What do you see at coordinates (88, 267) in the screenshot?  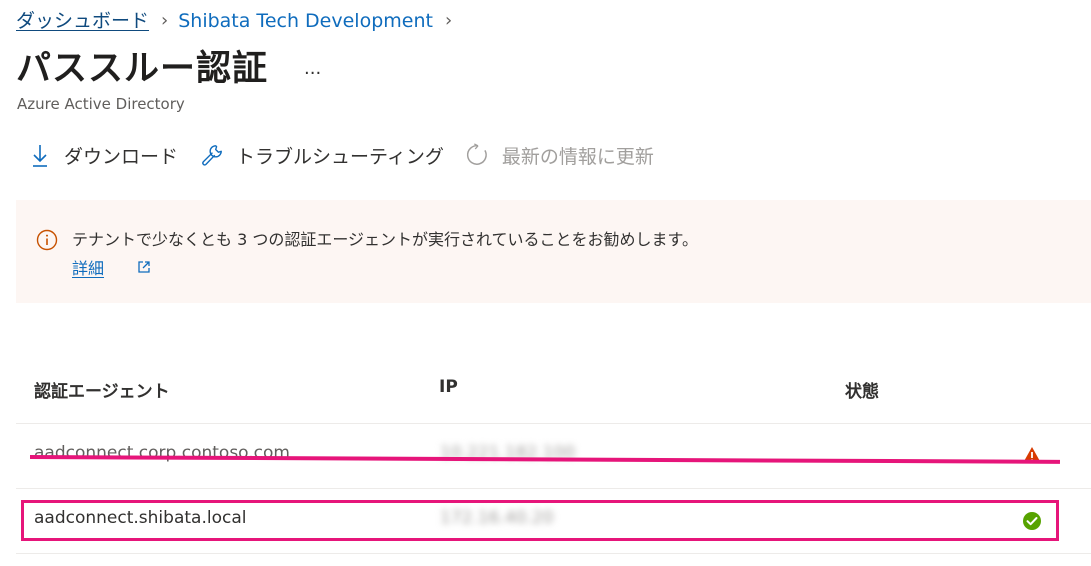 I see `details-link: 詳細` at bounding box center [88, 267].